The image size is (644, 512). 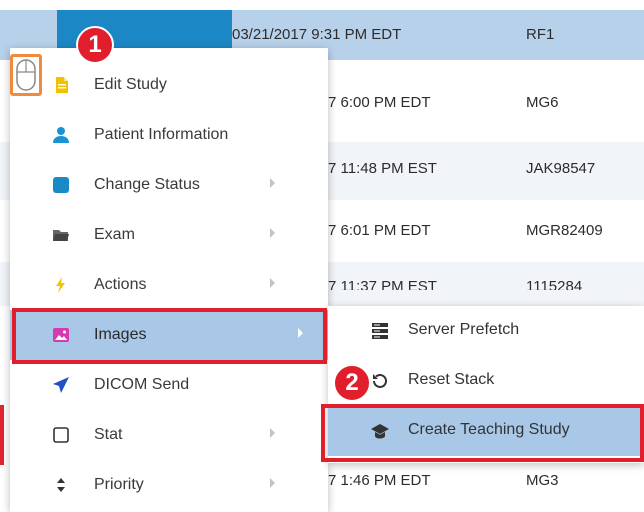 I want to click on row-id: MGR82409, so click(x=564, y=230).